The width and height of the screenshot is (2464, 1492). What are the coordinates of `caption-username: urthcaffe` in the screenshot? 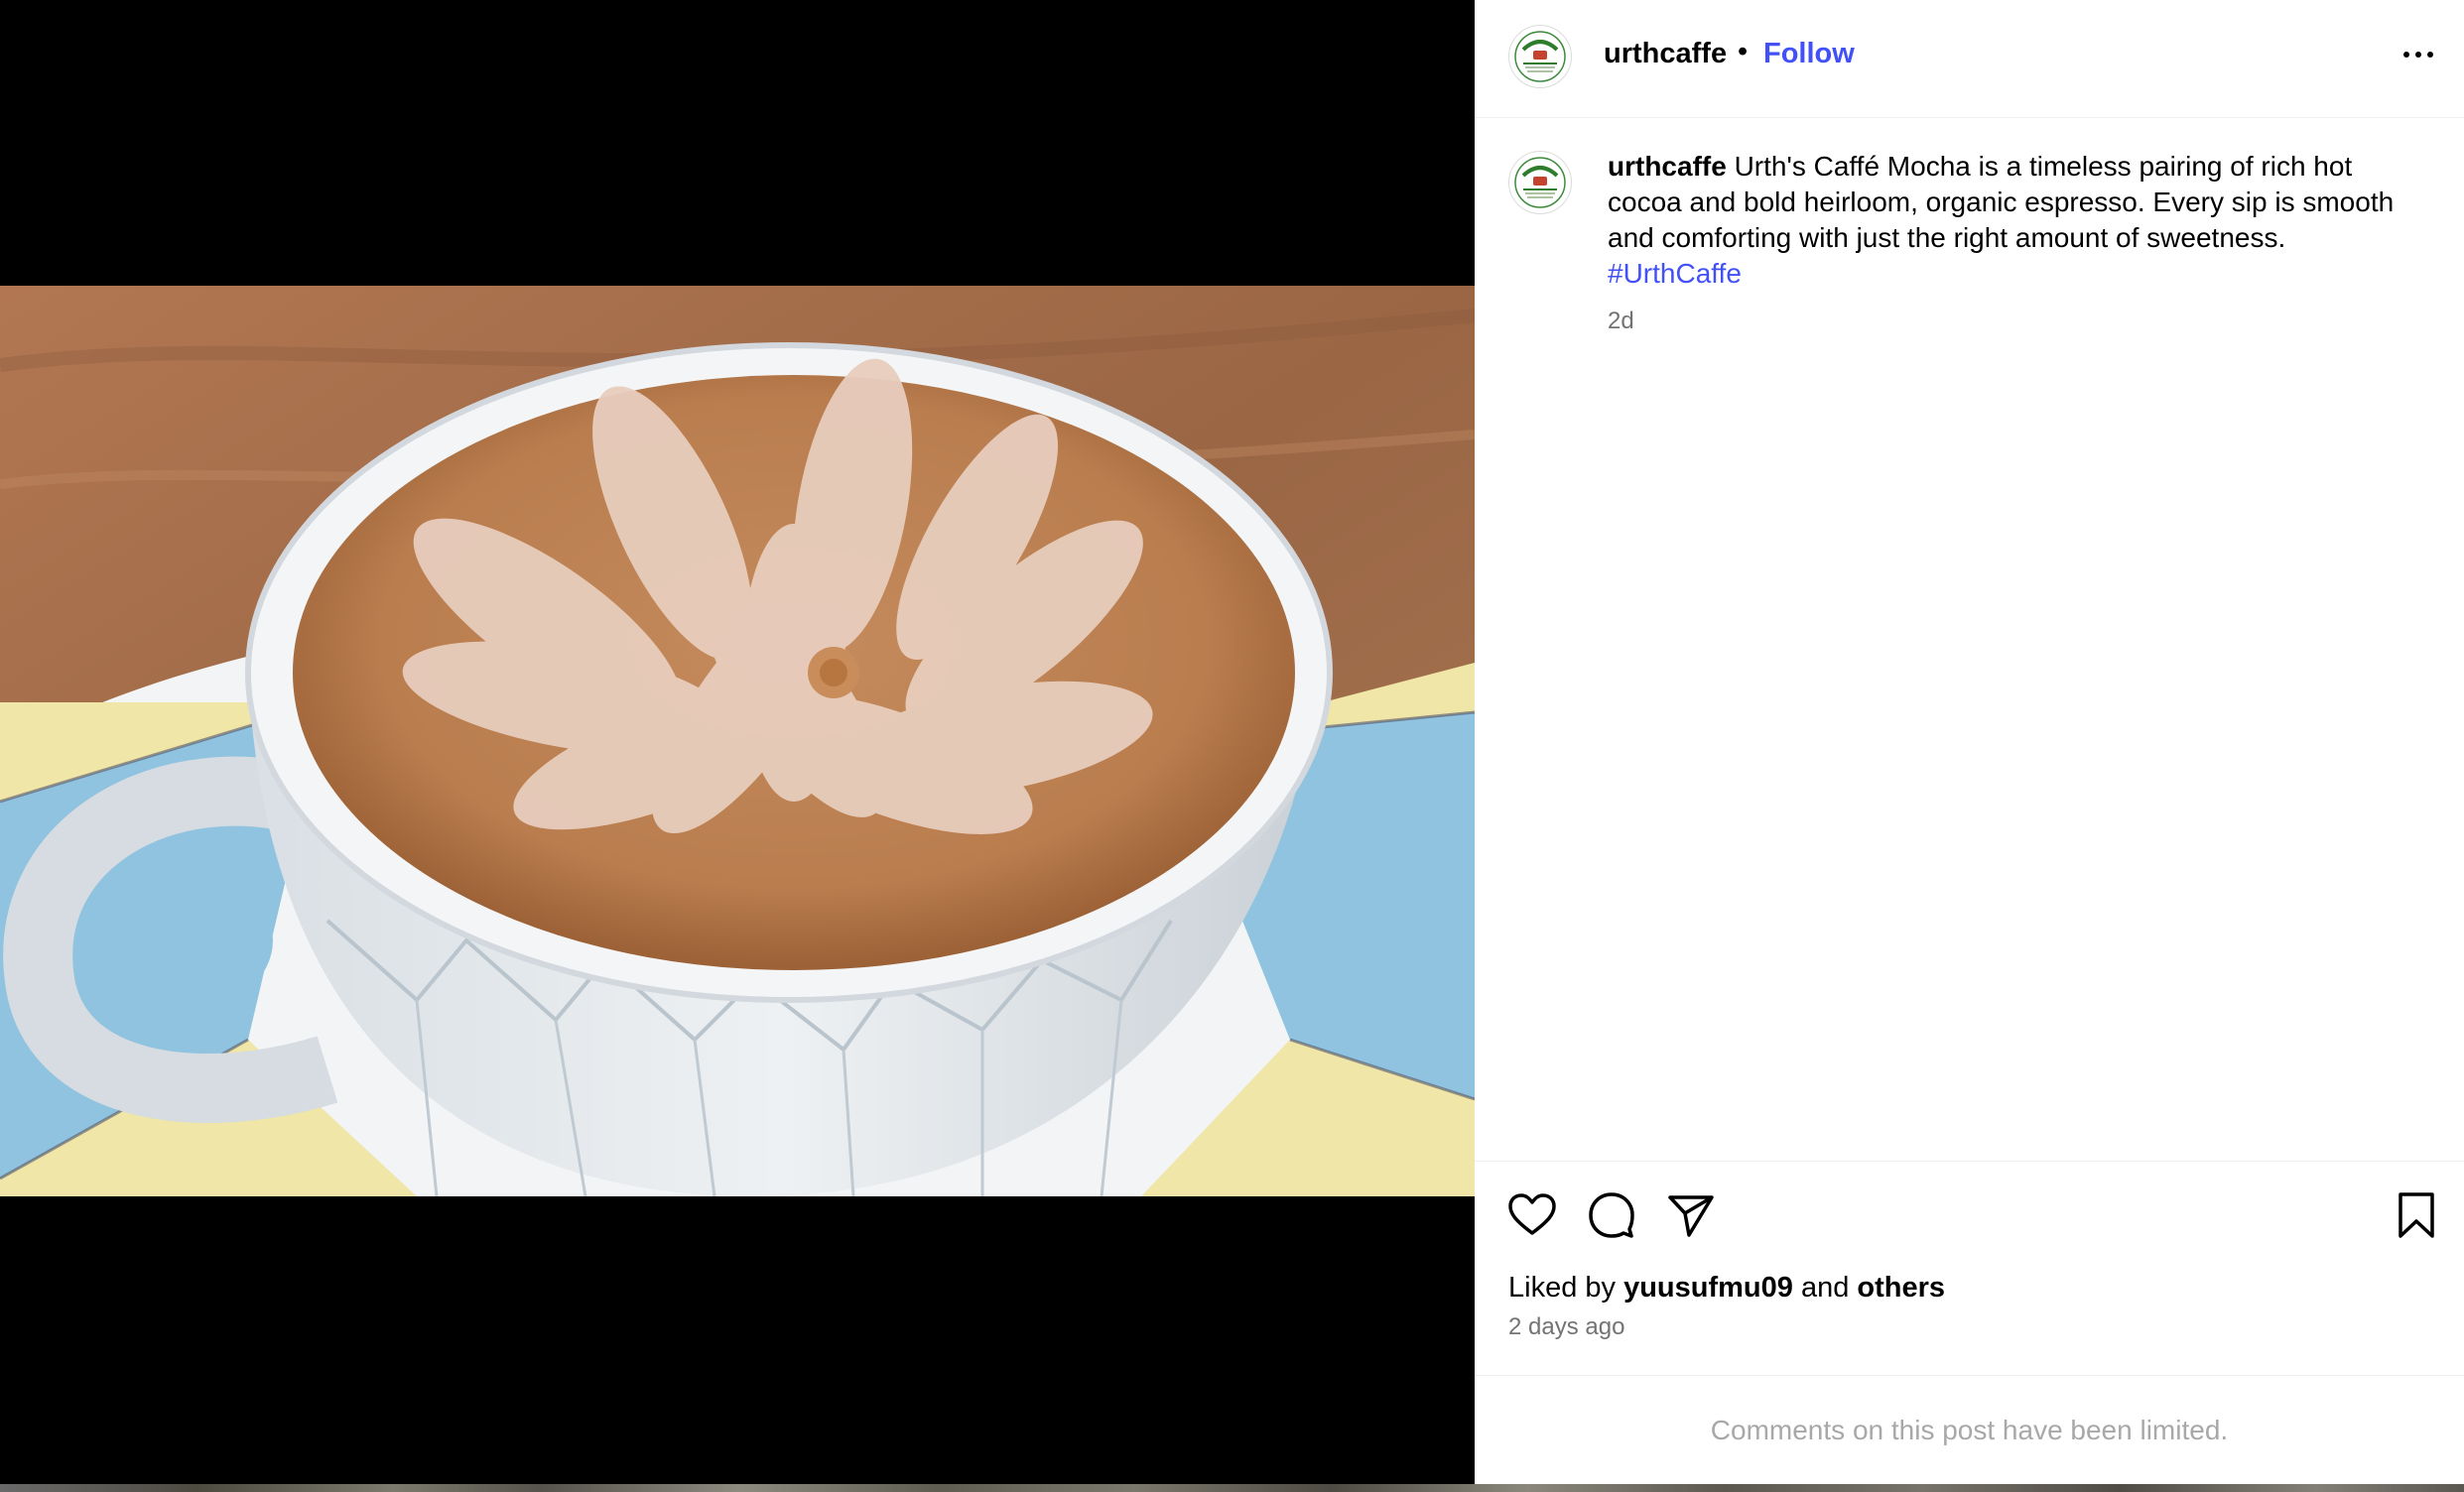 It's located at (1667, 166).